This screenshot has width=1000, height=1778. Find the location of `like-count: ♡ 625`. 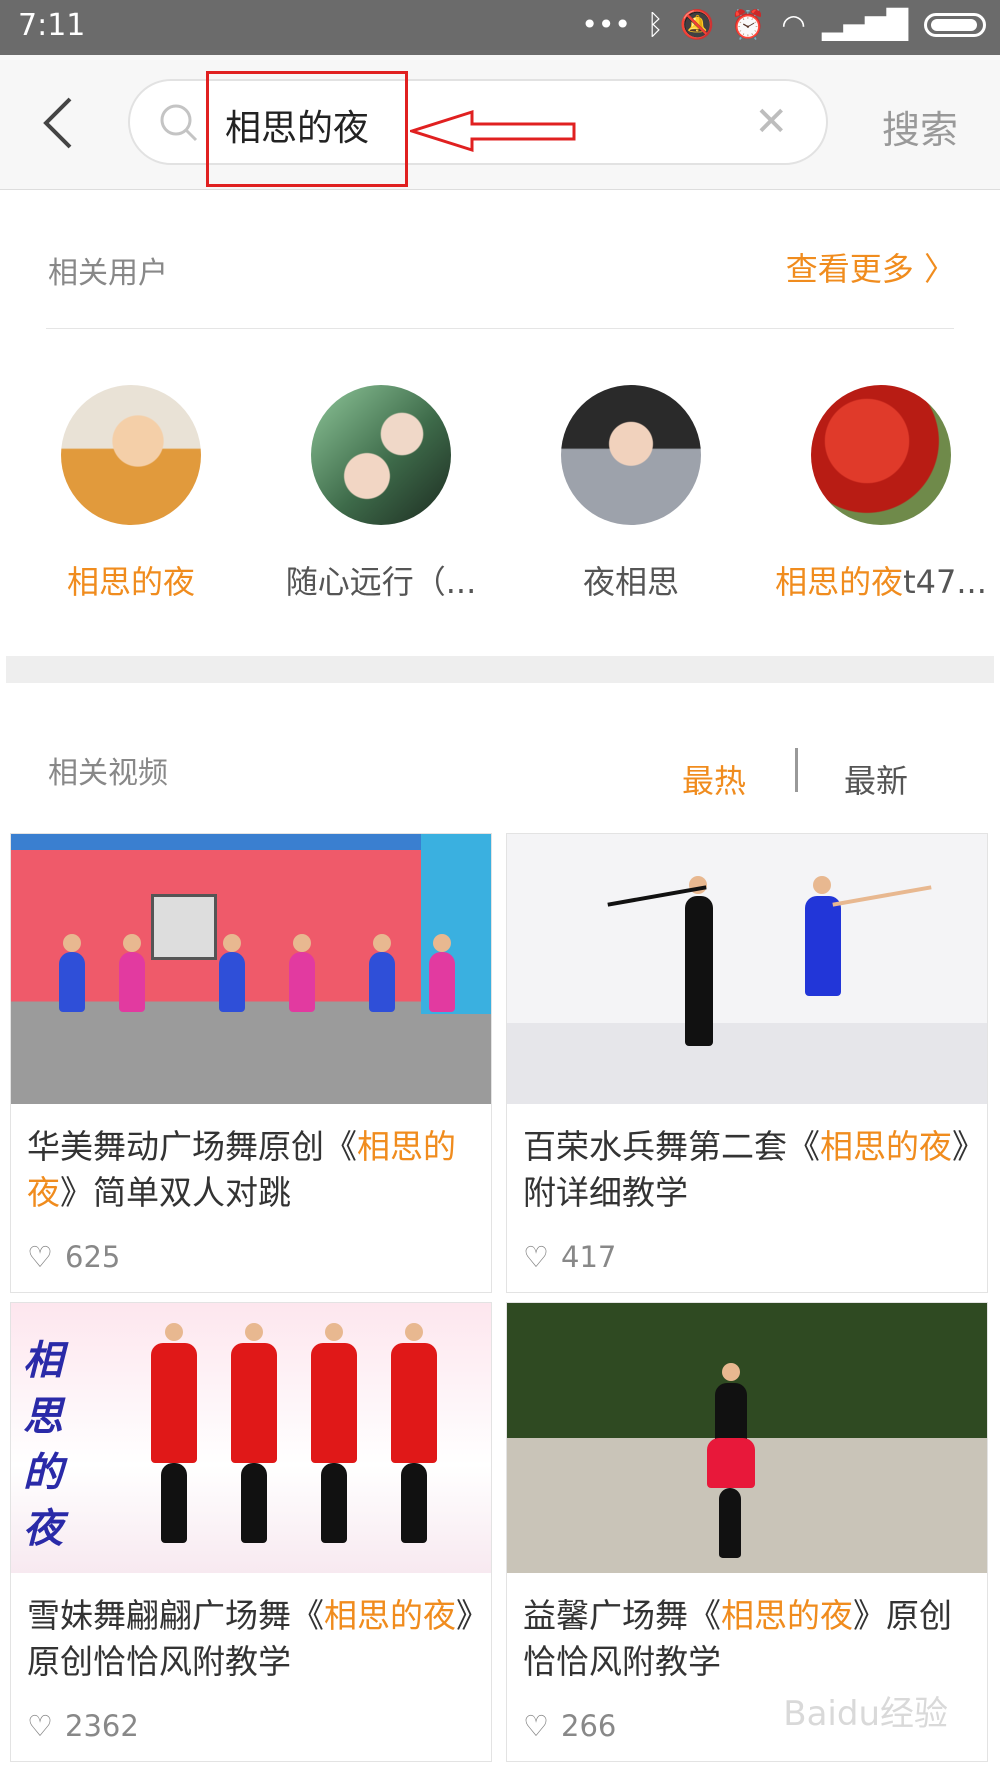

like-count: ♡ 625 is located at coordinates (74, 1257).